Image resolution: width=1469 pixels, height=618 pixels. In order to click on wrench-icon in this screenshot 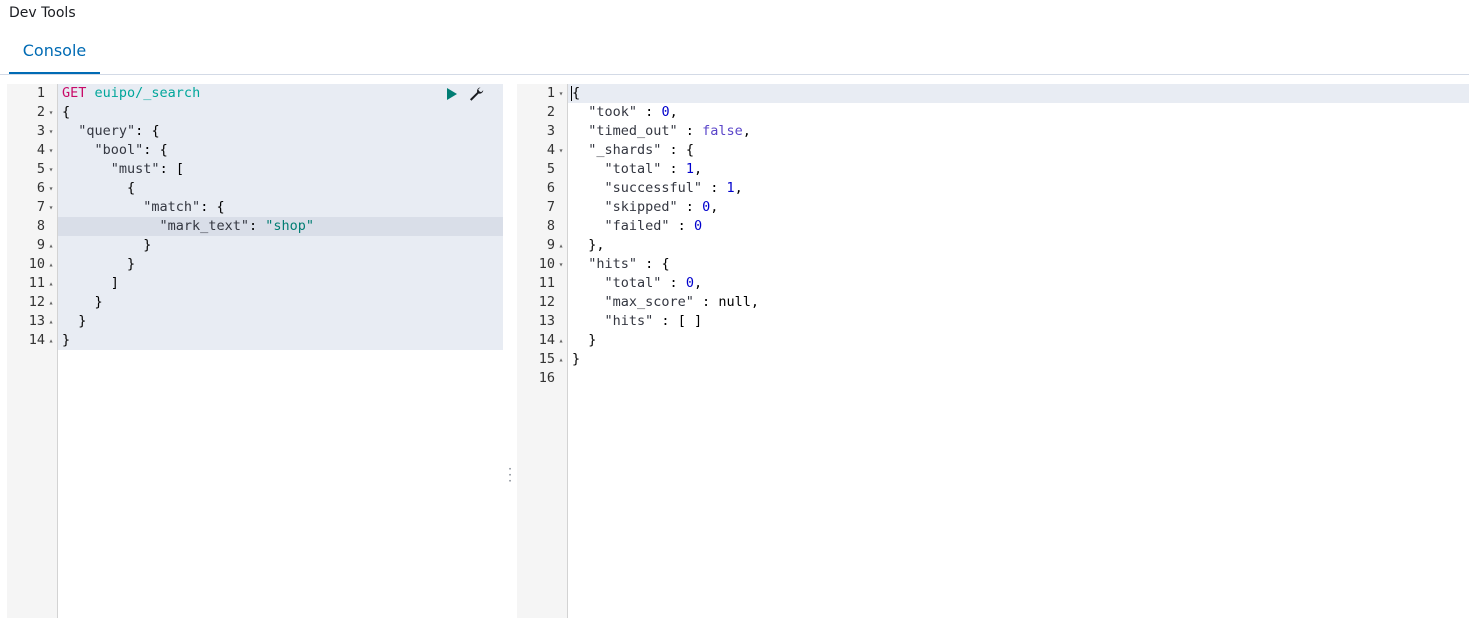, I will do `click(476, 94)`.